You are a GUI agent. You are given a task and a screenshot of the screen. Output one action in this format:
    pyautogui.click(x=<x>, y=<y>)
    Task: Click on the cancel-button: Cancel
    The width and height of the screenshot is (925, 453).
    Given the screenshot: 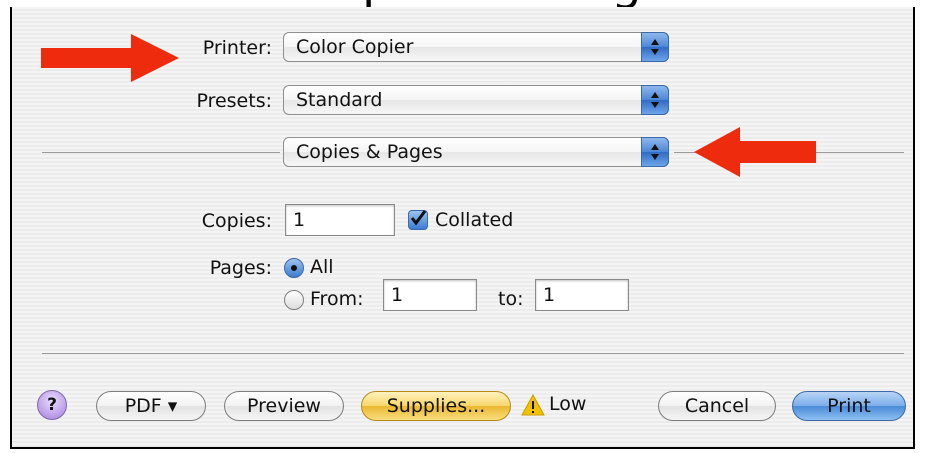 What is the action you would take?
    pyautogui.click(x=717, y=406)
    